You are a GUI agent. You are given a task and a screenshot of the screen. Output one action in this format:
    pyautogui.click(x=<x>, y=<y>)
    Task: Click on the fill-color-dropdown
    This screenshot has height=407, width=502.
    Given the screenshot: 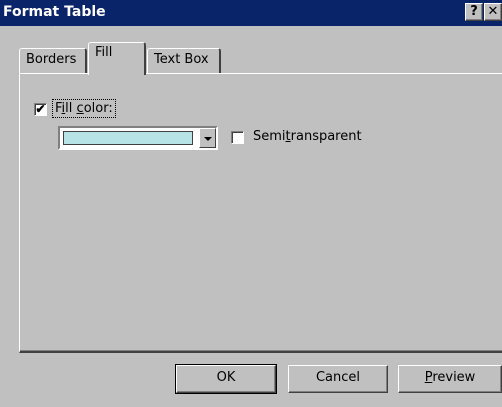 What is the action you would take?
    pyautogui.click(x=138, y=138)
    